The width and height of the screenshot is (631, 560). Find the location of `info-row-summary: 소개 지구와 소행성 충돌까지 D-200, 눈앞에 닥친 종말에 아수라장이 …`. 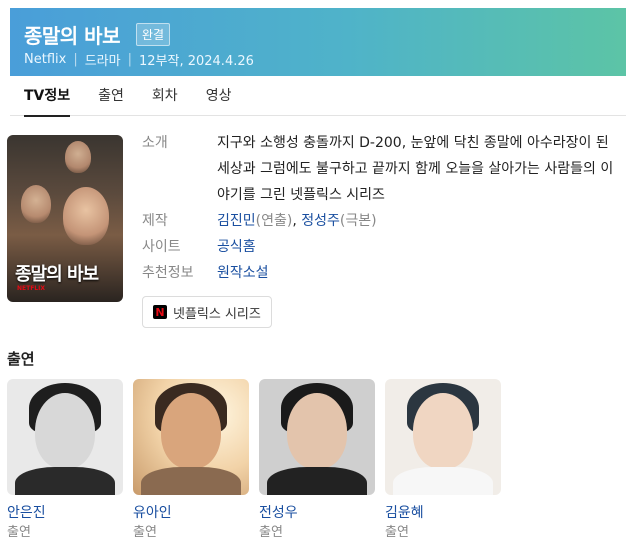

info-row-summary: 소개 지구와 소행성 충돌까지 D-200, 눈앞에 닥친 종말에 아수라장이 … is located at coordinates (384, 169).